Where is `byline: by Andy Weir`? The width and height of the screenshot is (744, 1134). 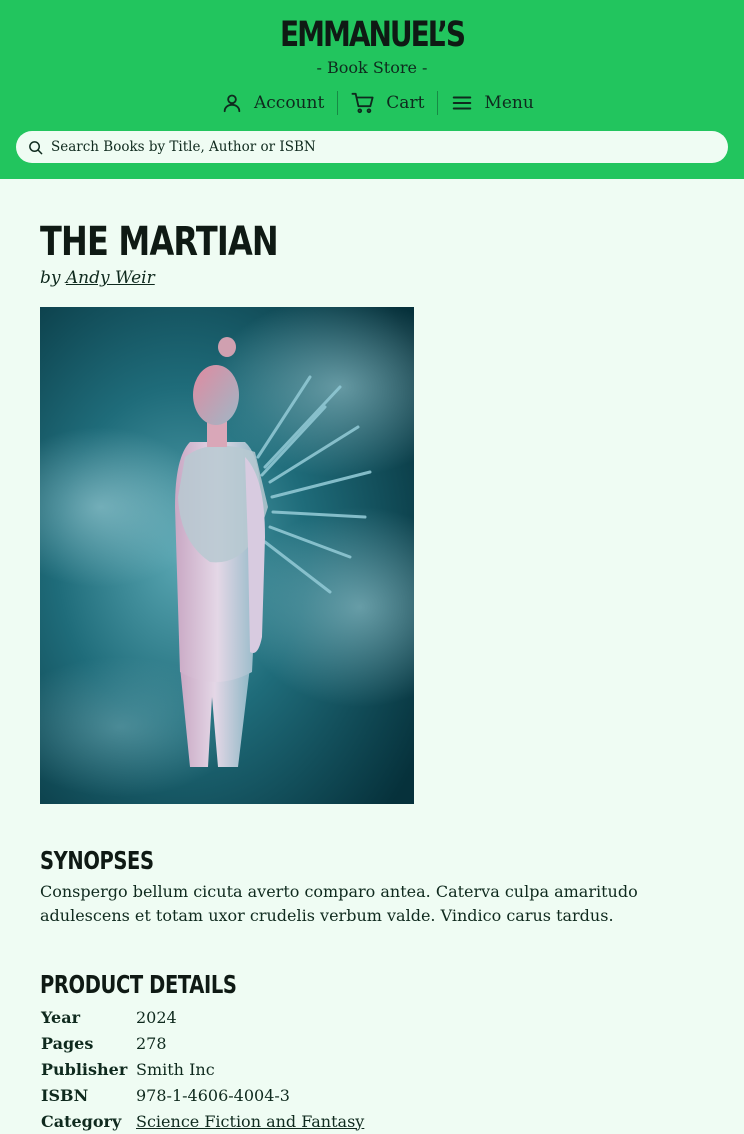
byline: by Andy Weir is located at coordinates (97, 278).